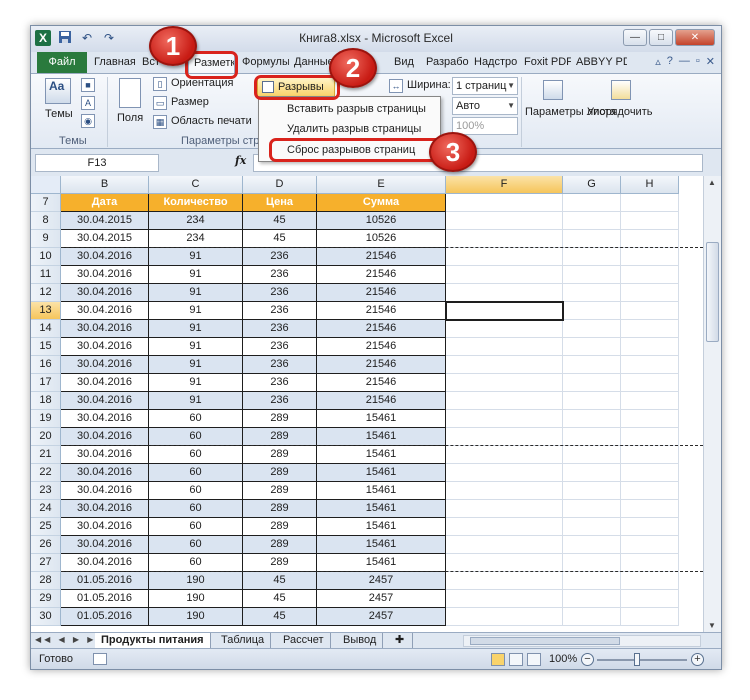 This screenshot has width=750, height=700. What do you see at coordinates (211, 121) in the screenshot?
I see `print-area-button: Область печати` at bounding box center [211, 121].